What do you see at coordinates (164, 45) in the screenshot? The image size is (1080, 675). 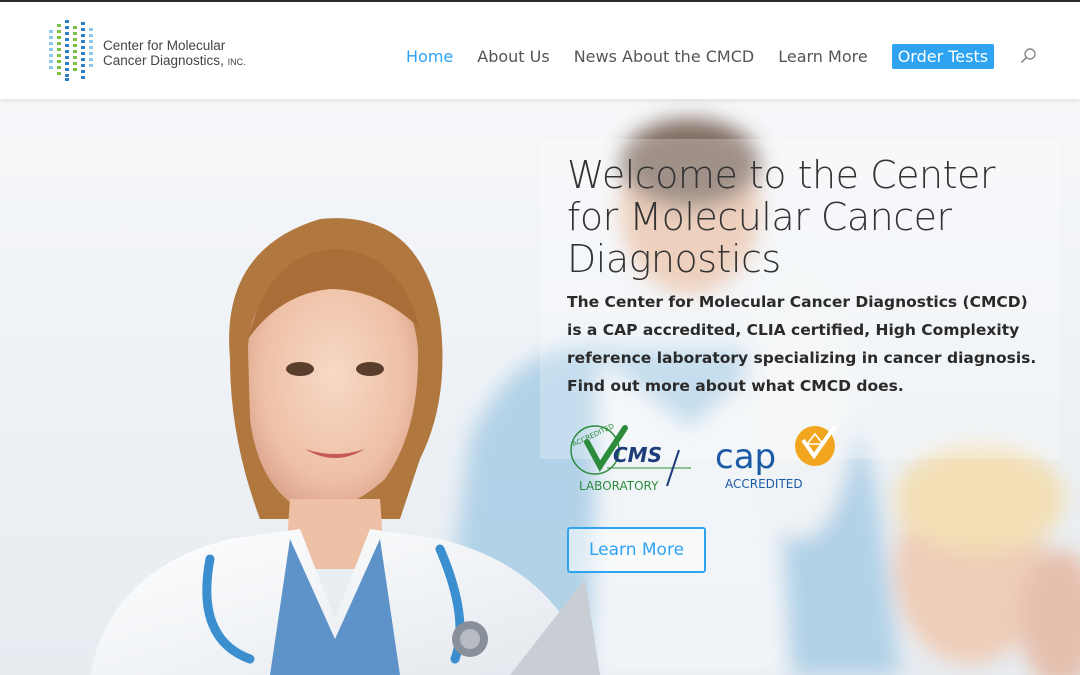 I see `logo-line-1: Center for Molecular` at bounding box center [164, 45].